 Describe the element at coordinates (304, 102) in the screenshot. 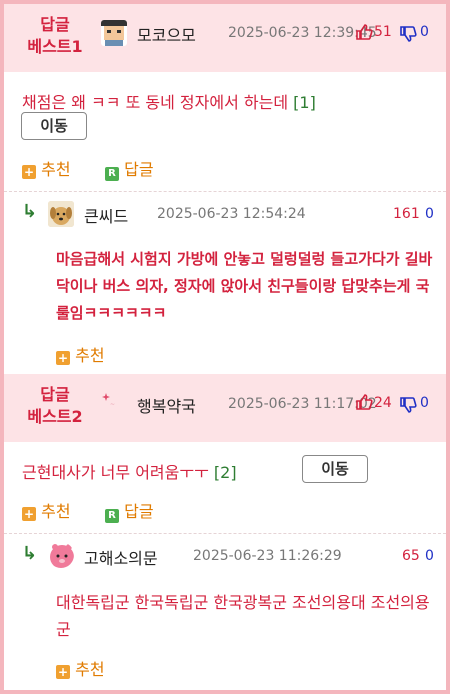

I see `reply-count: [1]` at that location.